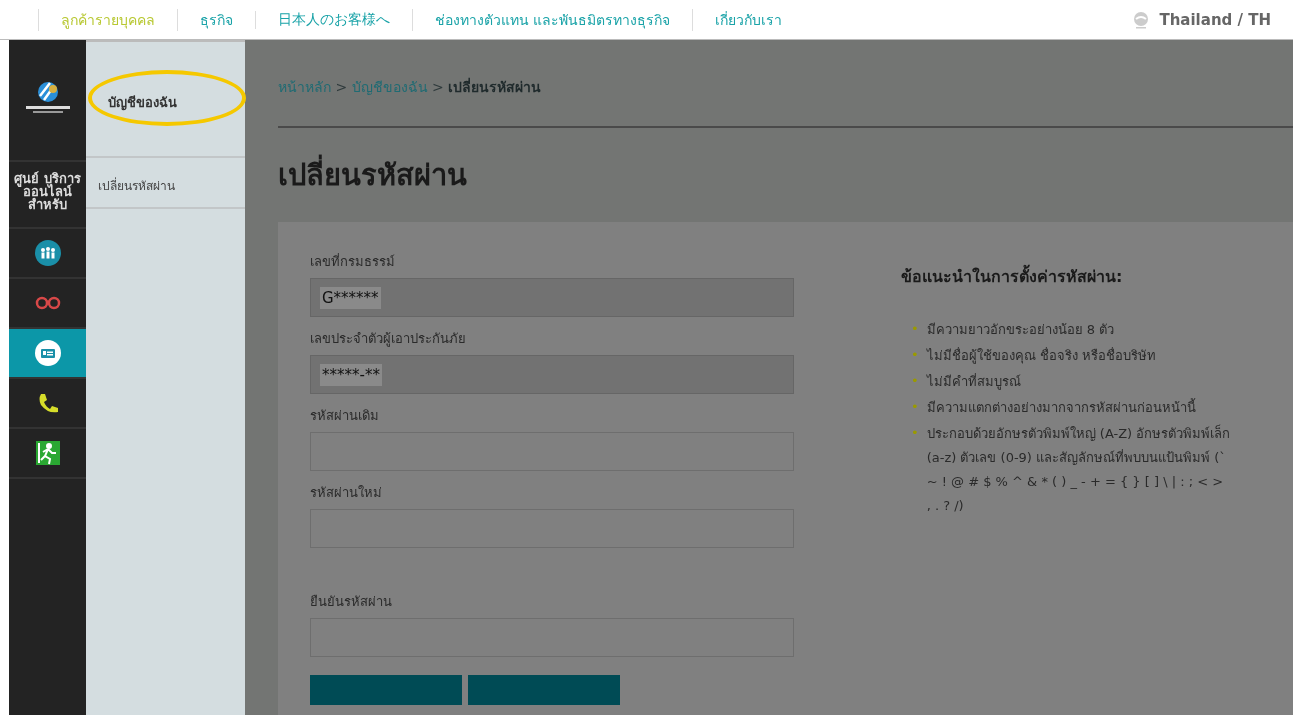 The width and height of the screenshot is (1293, 715). I want to click on field-label: เลขประจำตัวผู้เอาประกันภัย, so click(388, 339).